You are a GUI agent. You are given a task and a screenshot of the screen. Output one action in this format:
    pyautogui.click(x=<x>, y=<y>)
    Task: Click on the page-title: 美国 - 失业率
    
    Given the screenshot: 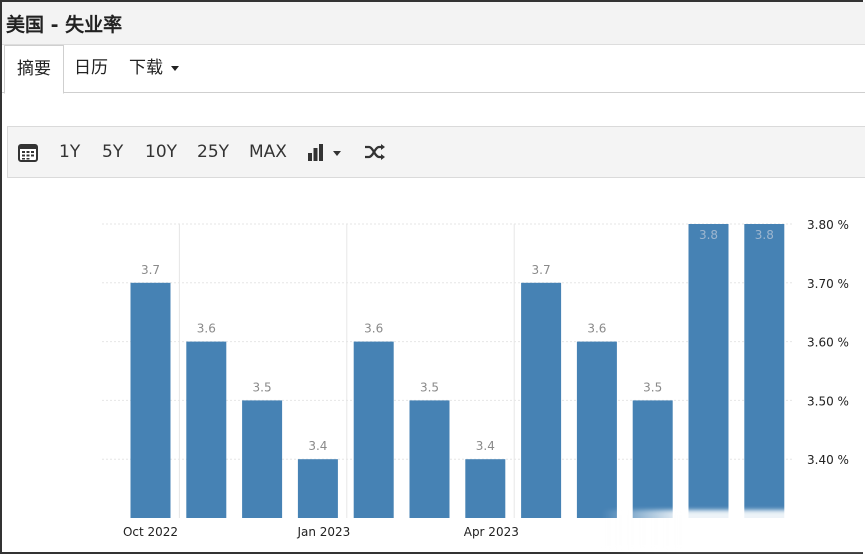 What is the action you would take?
    pyautogui.click(x=64, y=25)
    